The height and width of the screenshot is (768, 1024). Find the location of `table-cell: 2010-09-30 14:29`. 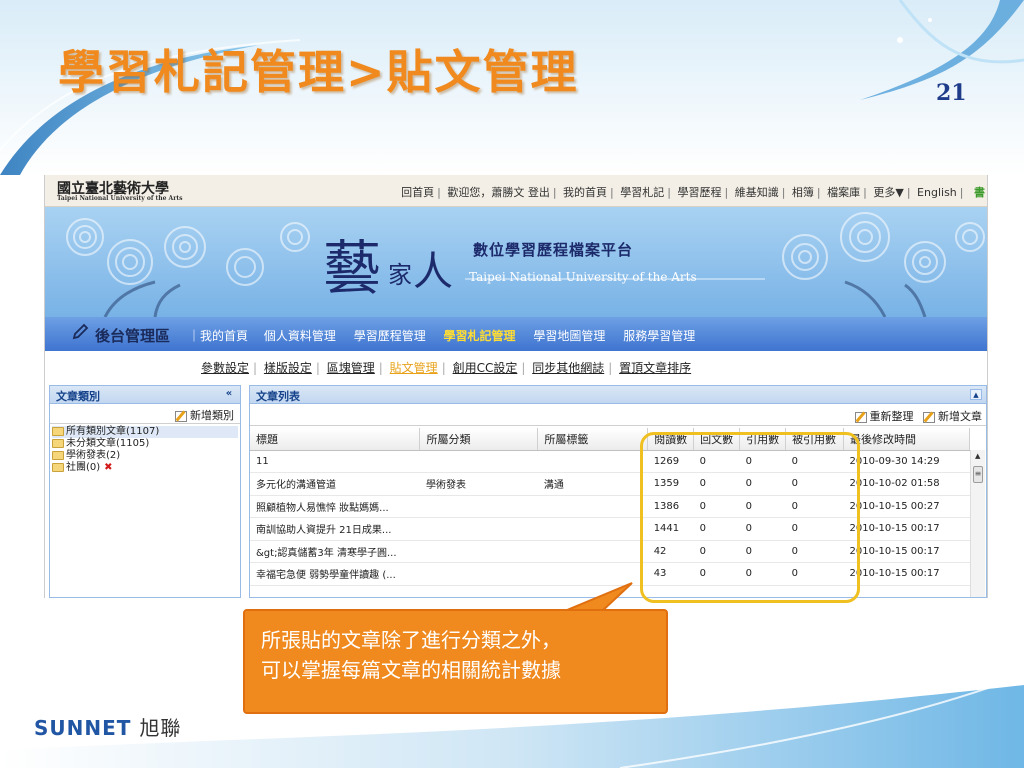

table-cell: 2010-09-30 14:29 is located at coordinates (906, 461).